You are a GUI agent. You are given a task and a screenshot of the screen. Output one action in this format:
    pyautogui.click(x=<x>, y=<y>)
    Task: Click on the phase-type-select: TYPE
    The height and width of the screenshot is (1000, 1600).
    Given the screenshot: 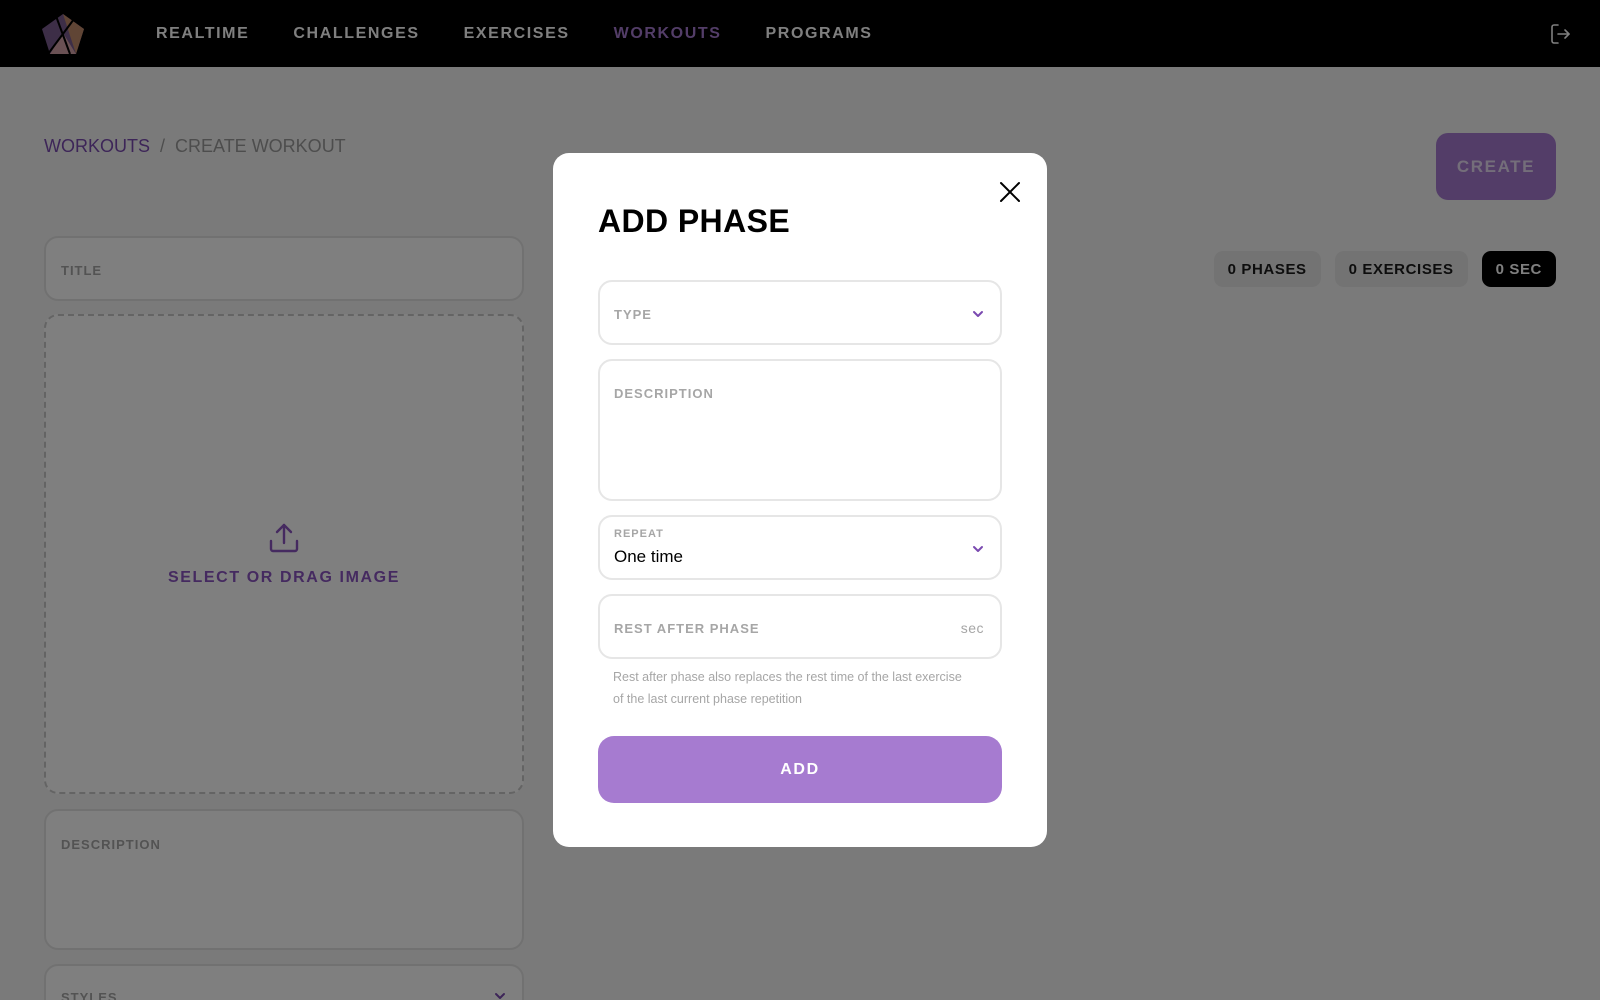 What is the action you would take?
    pyautogui.click(x=800, y=312)
    